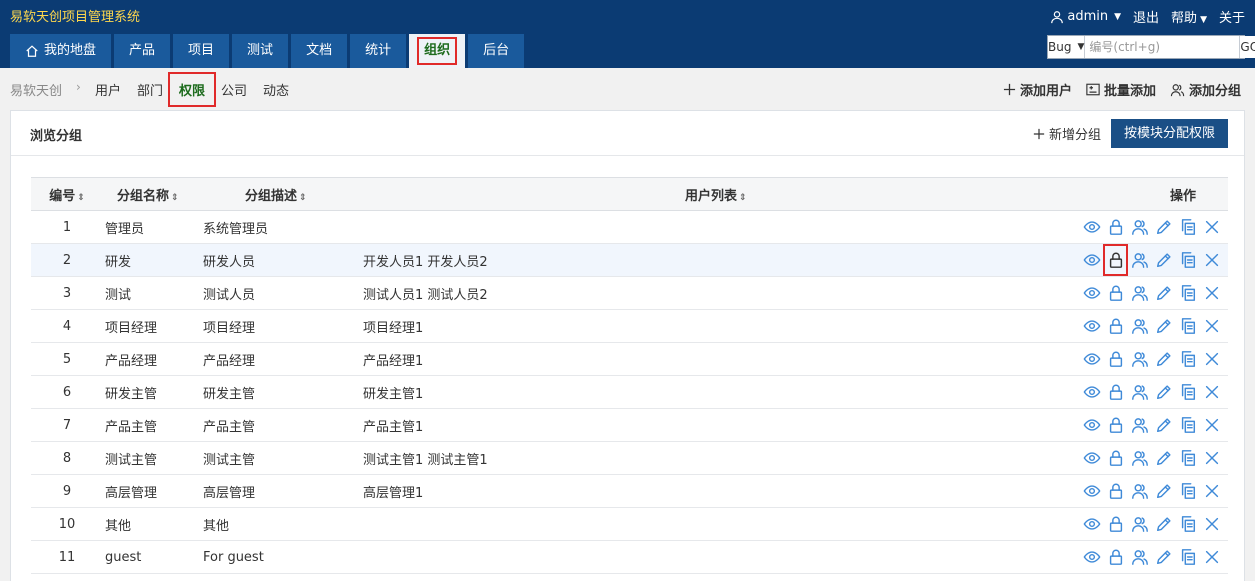 The image size is (1255, 581). What do you see at coordinates (1247, 47) in the screenshot?
I see `search-go-button: GO!` at bounding box center [1247, 47].